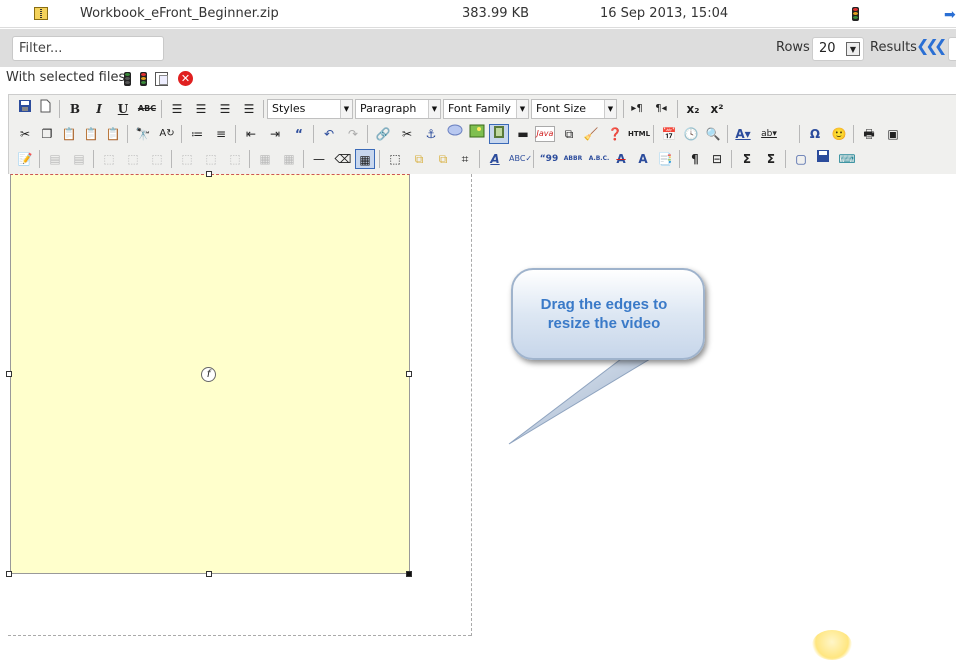 This screenshot has width=956, height=660. I want to click on keyboard-icon: ⌨, so click(847, 159).